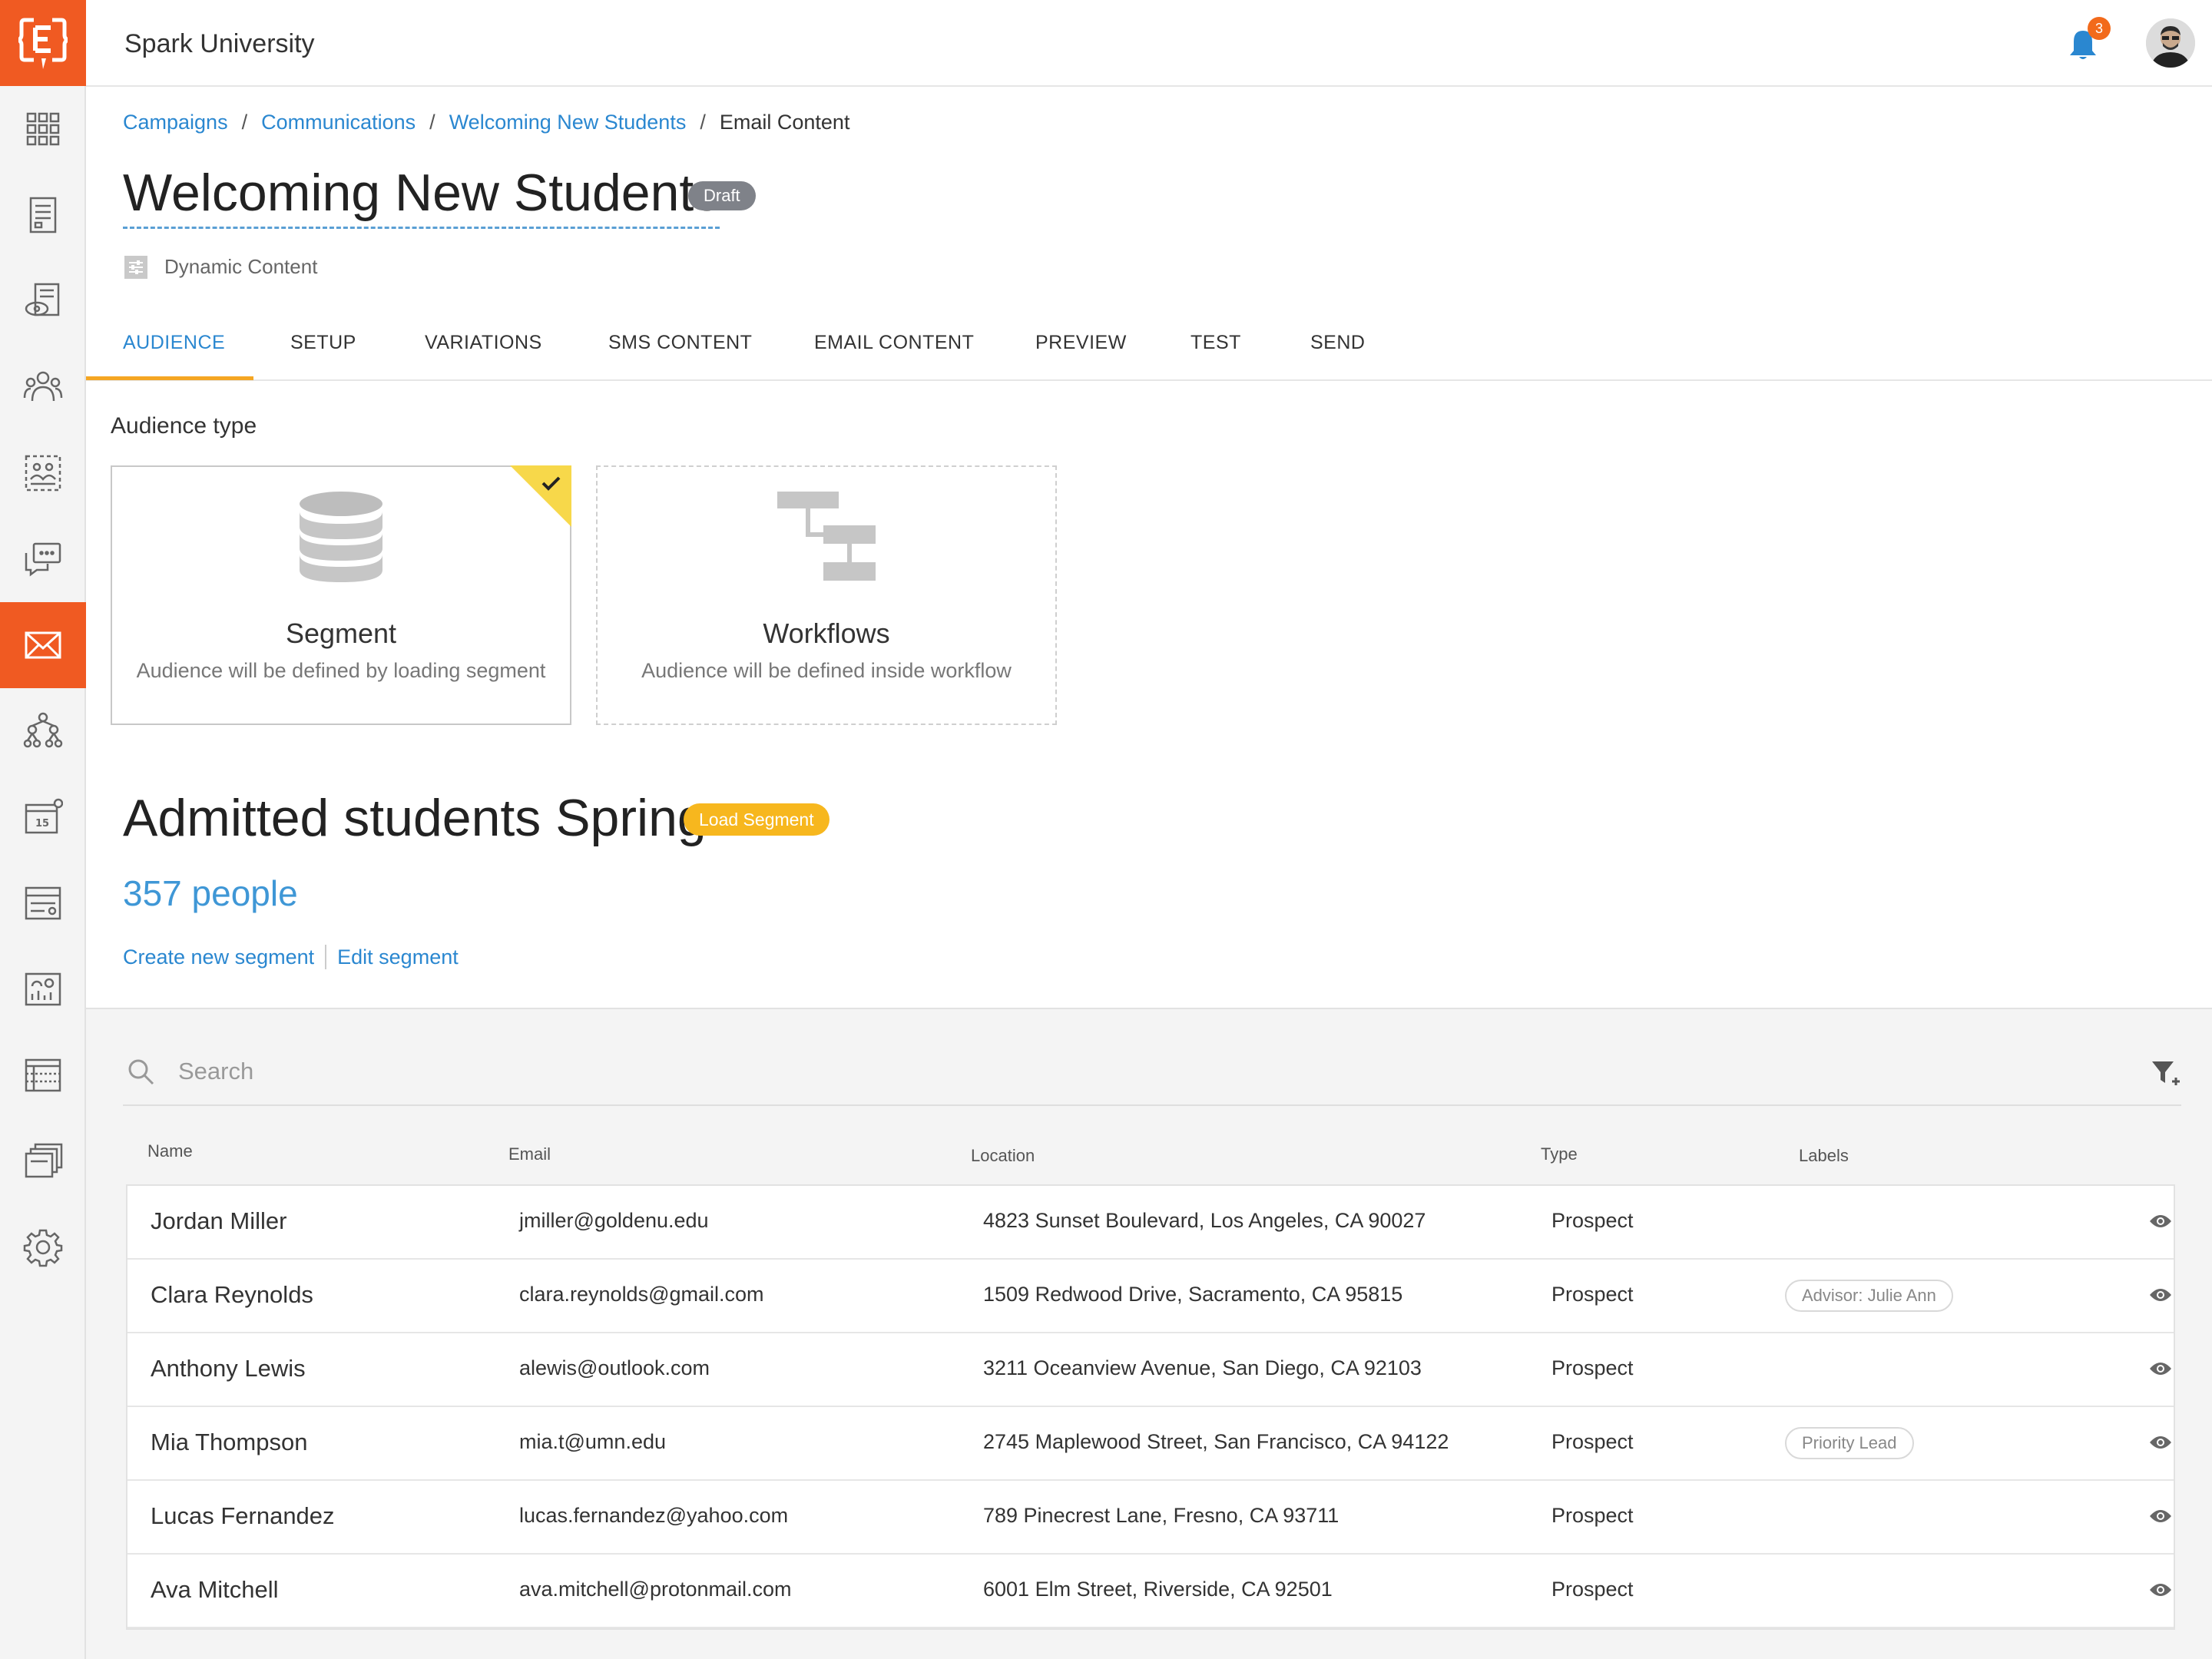  What do you see at coordinates (1149, 43) in the screenshot?
I see `top-bar: Spark University 3` at bounding box center [1149, 43].